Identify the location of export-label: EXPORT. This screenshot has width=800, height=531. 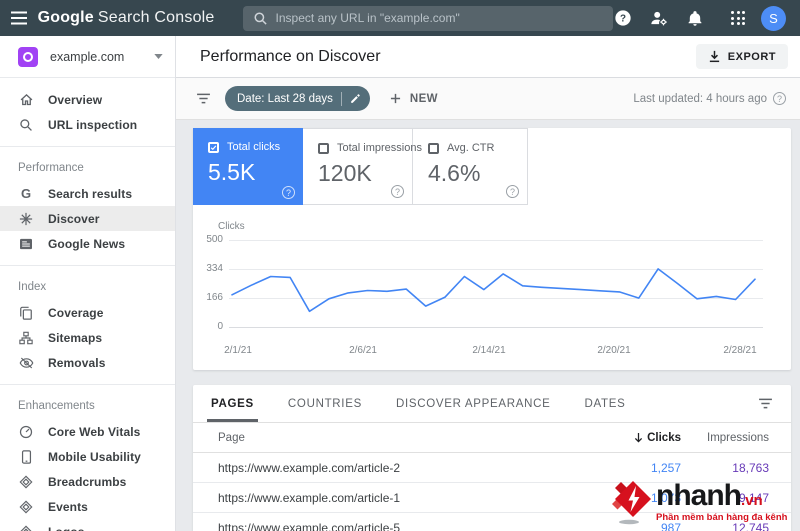
(751, 56).